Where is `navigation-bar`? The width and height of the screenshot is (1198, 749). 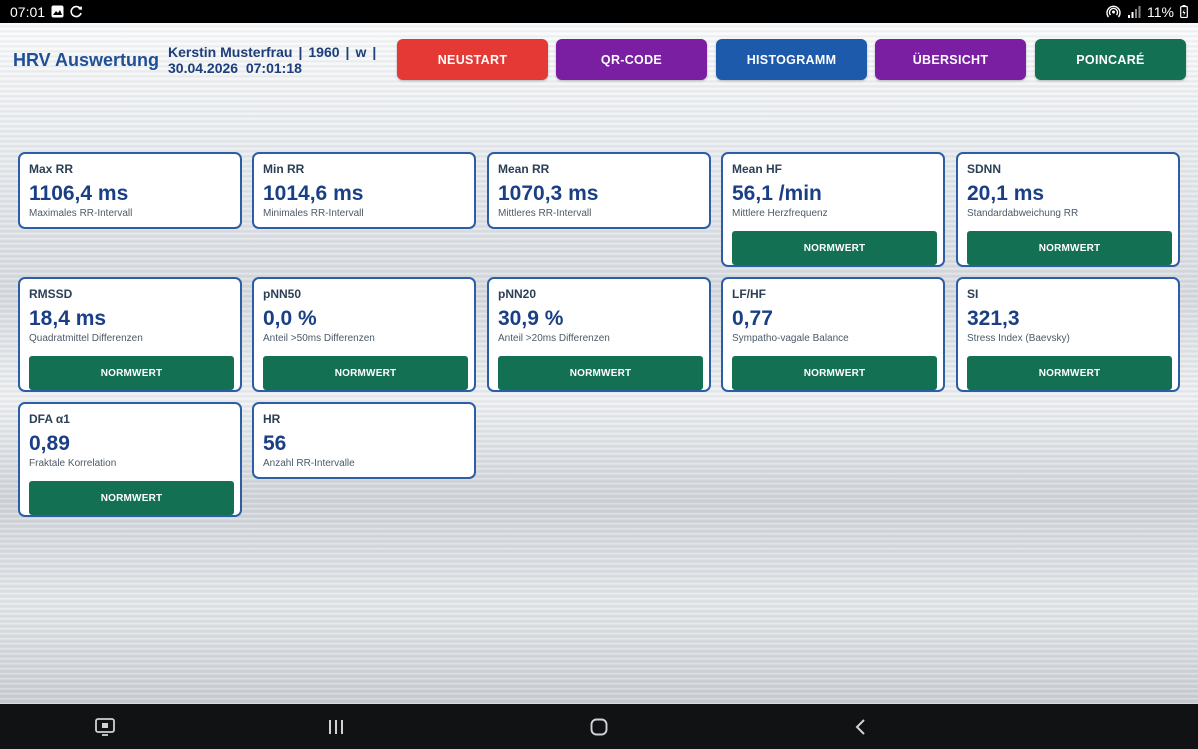 navigation-bar is located at coordinates (599, 726).